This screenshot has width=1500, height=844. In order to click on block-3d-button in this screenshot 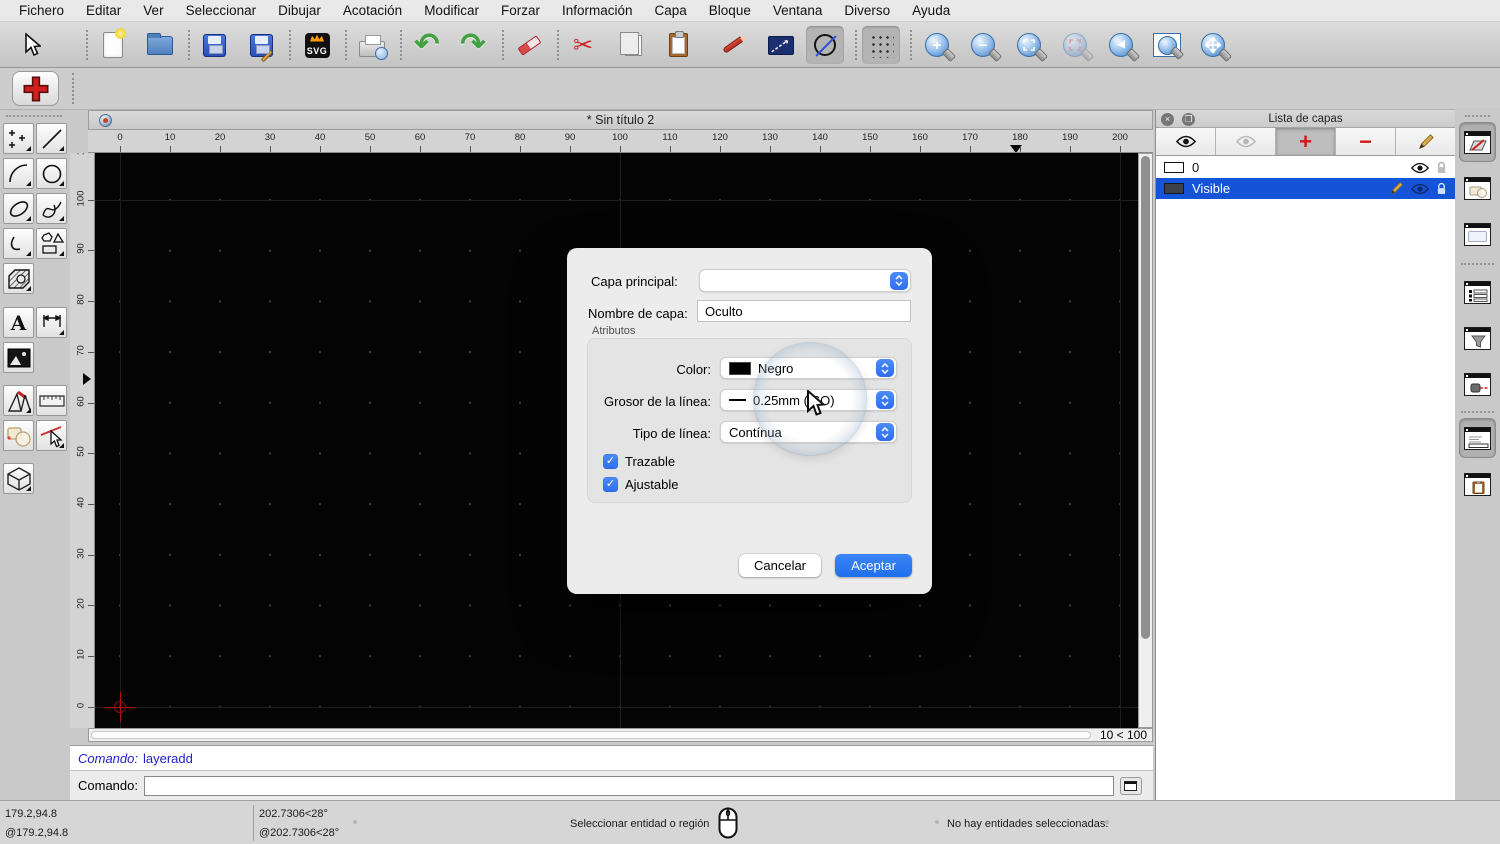, I will do `click(18, 478)`.